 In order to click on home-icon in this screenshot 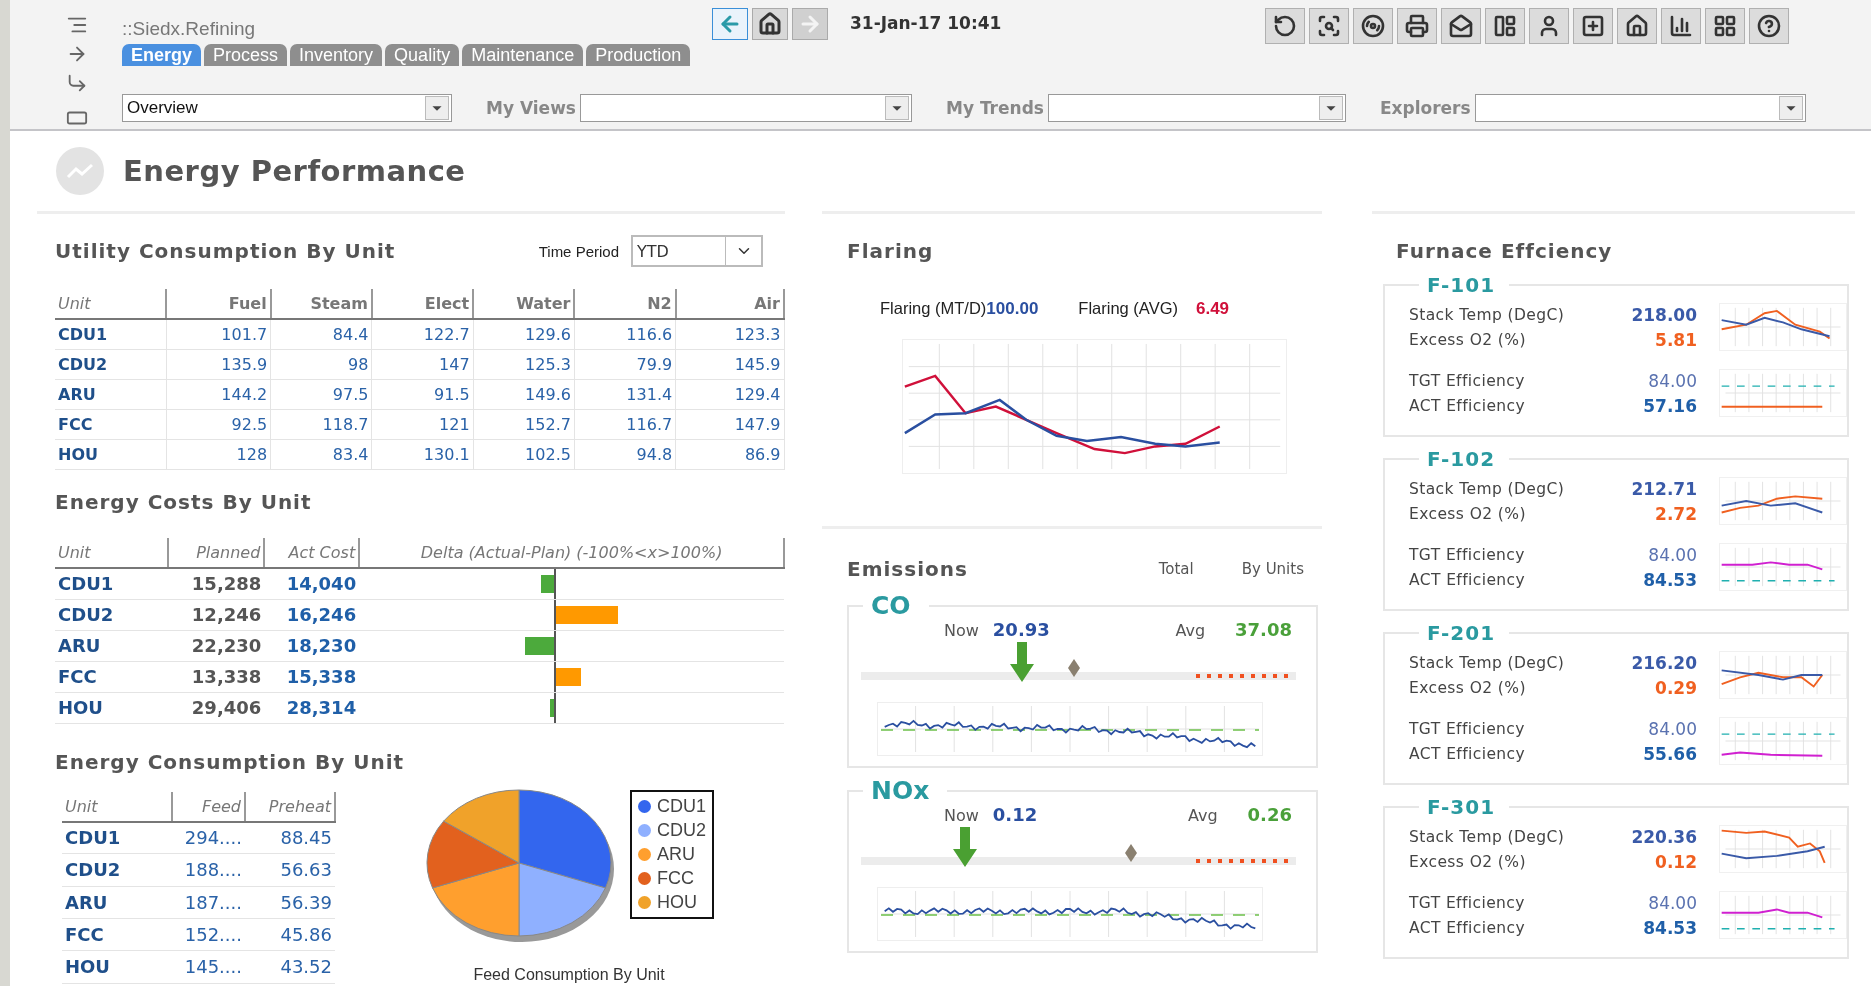, I will do `click(770, 24)`.